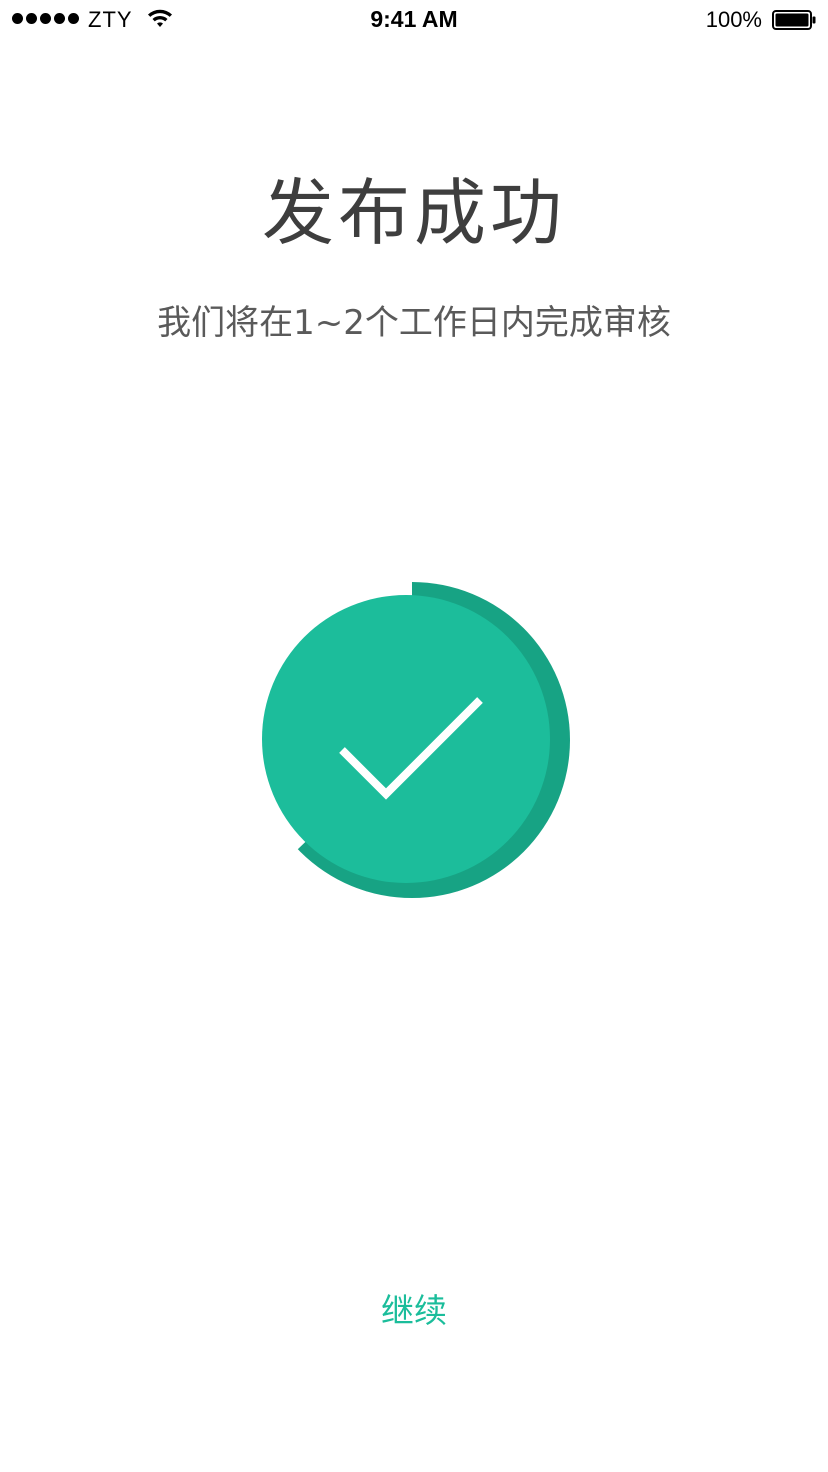 The image size is (828, 1472). What do you see at coordinates (413, 213) in the screenshot?
I see `page-title: 发布成功` at bounding box center [413, 213].